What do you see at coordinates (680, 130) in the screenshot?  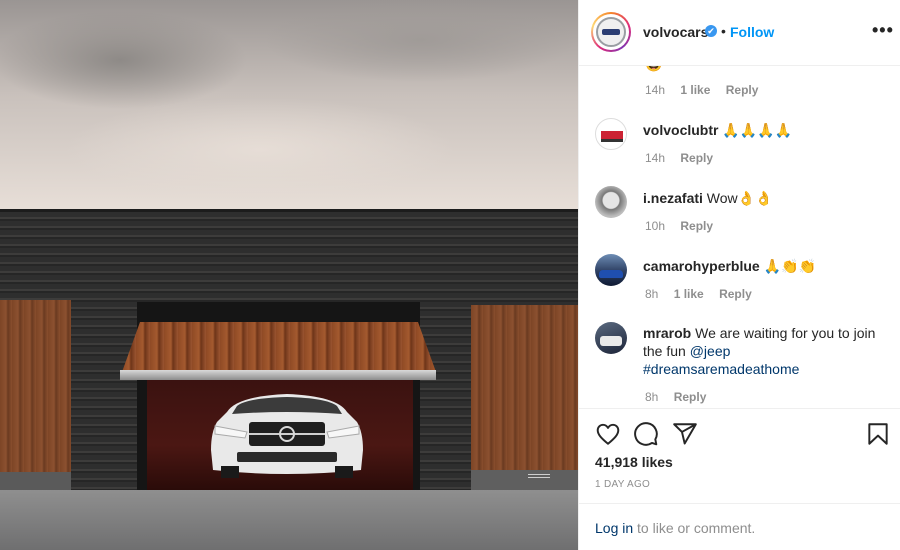 I see `comment-username: volvoclubtr` at bounding box center [680, 130].